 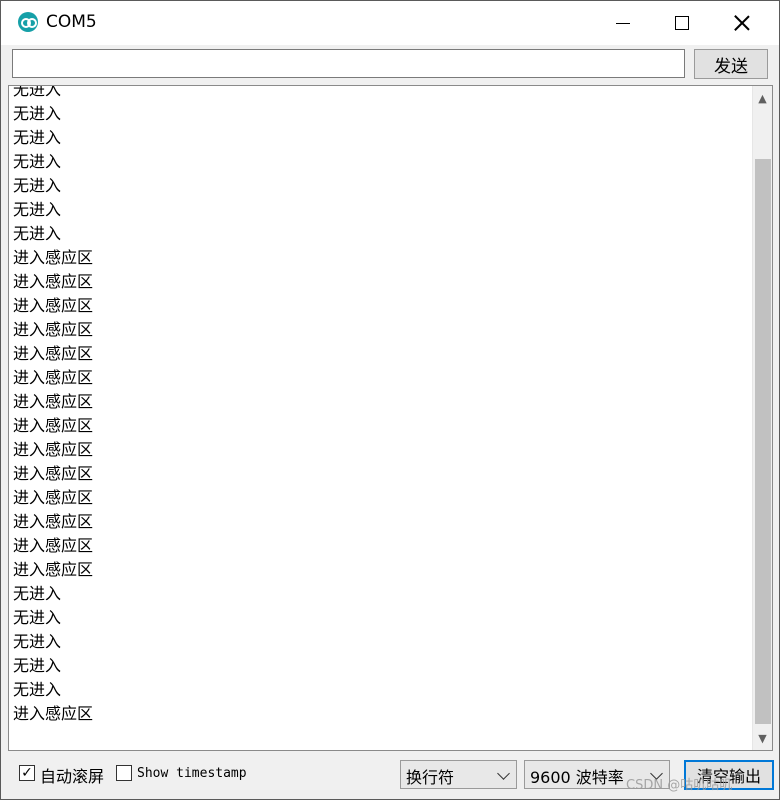 What do you see at coordinates (72, 775) in the screenshot?
I see `autoscroll-label: 自动滚屏` at bounding box center [72, 775].